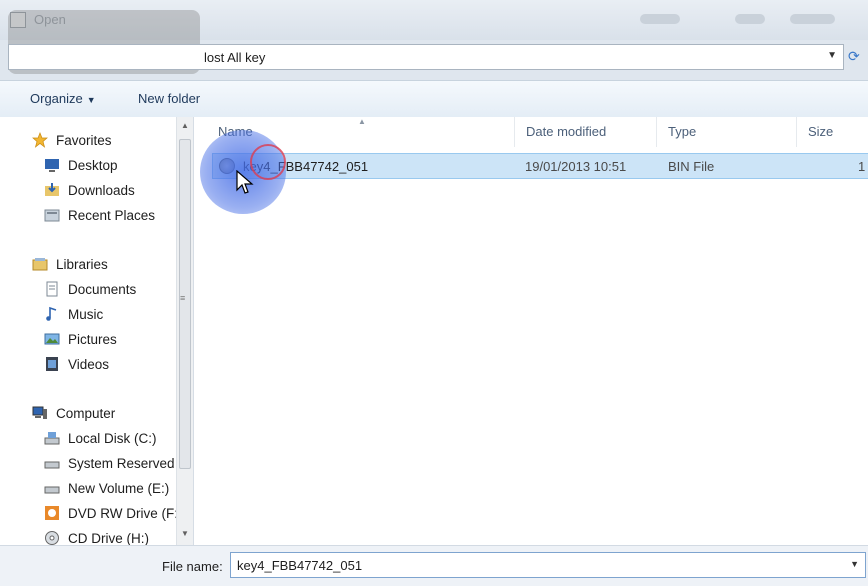 The width and height of the screenshot is (868, 586). I want to click on nav-item-label: Pictures, so click(92, 339).